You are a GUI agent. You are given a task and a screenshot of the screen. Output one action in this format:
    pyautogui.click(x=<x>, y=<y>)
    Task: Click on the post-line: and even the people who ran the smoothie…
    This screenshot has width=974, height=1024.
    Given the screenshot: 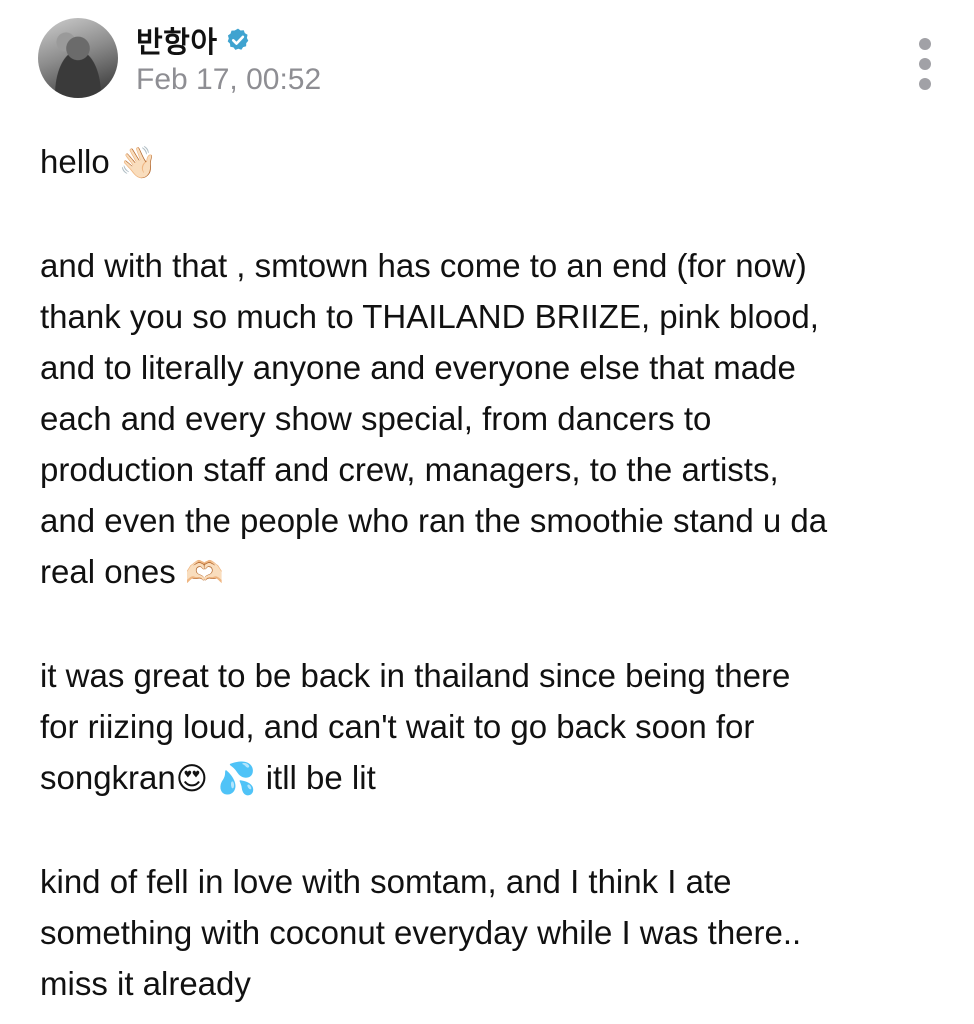 What is the action you would take?
    pyautogui.click(x=434, y=520)
    